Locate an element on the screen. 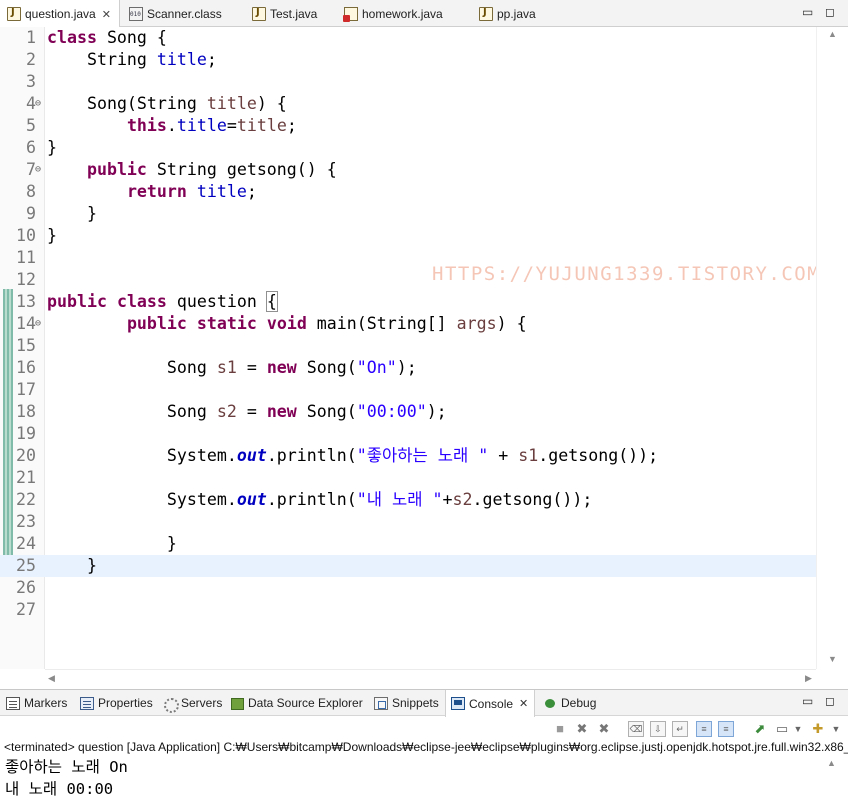 Image resolution: width=848 pixels, height=807 pixels. editor-horizontal-scrollbar: ◀ ▶ is located at coordinates (430, 678).